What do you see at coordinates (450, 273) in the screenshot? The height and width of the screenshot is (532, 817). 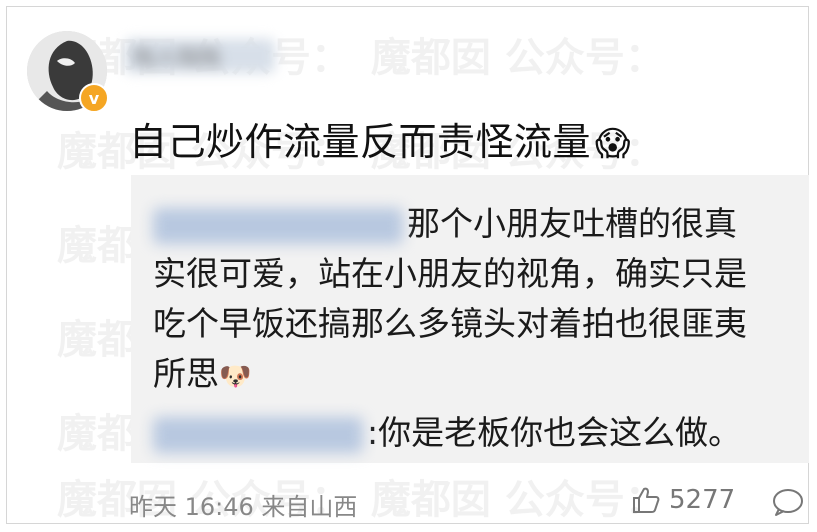 I see `reply-text-line: 实很可爱，站在小朋友的视角，确实只是` at bounding box center [450, 273].